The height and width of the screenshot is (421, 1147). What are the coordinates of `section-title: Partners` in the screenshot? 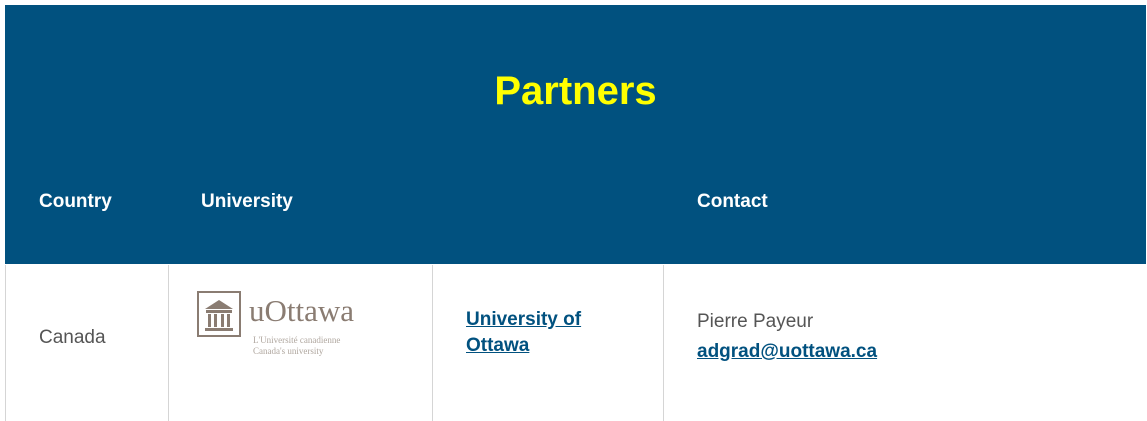 It's located at (575, 91).